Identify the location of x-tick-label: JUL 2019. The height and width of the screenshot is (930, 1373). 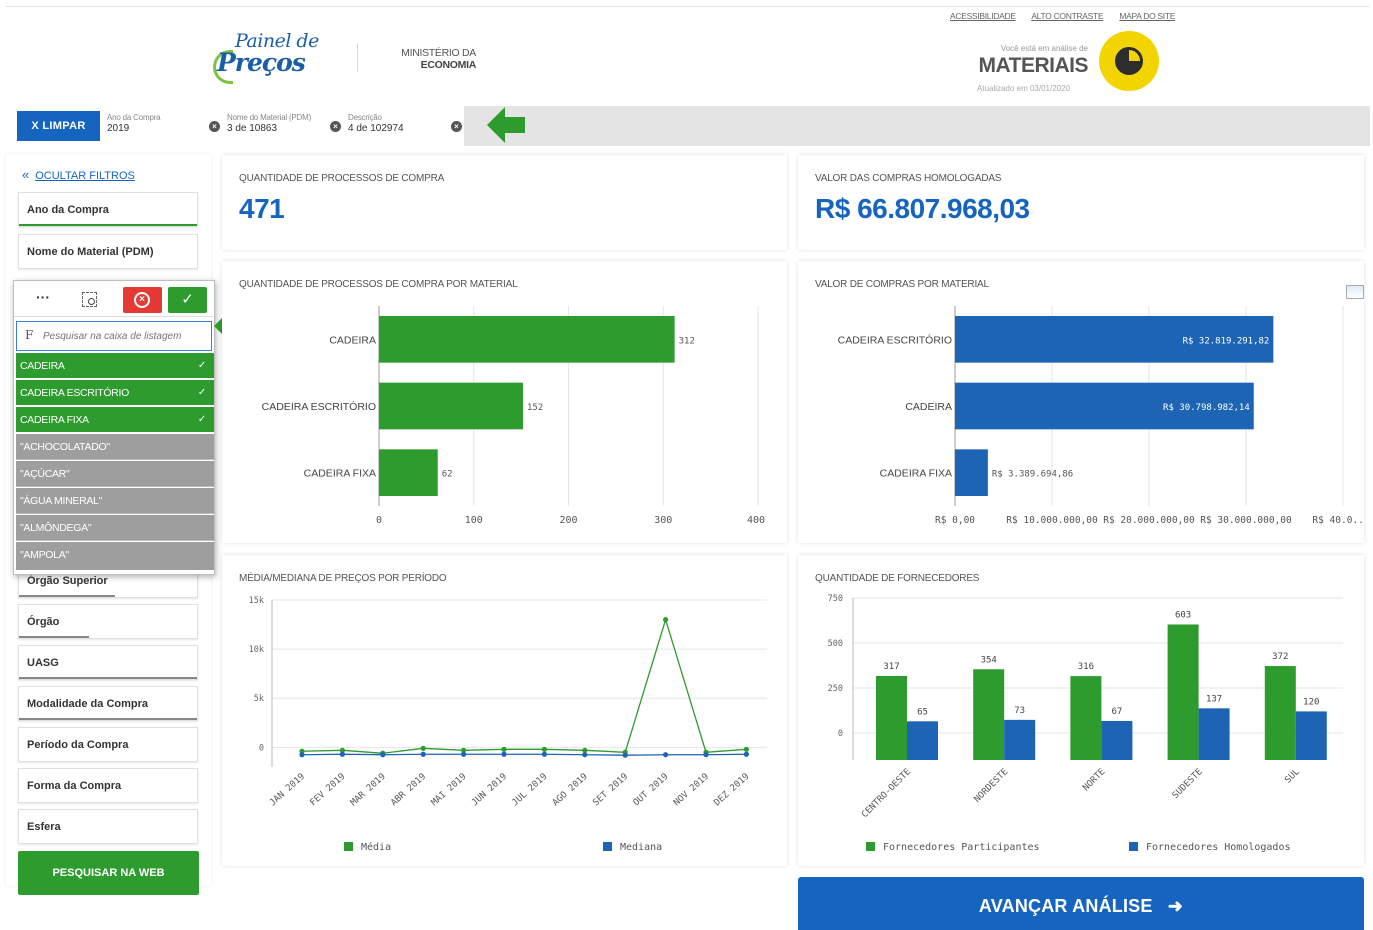
(529, 790).